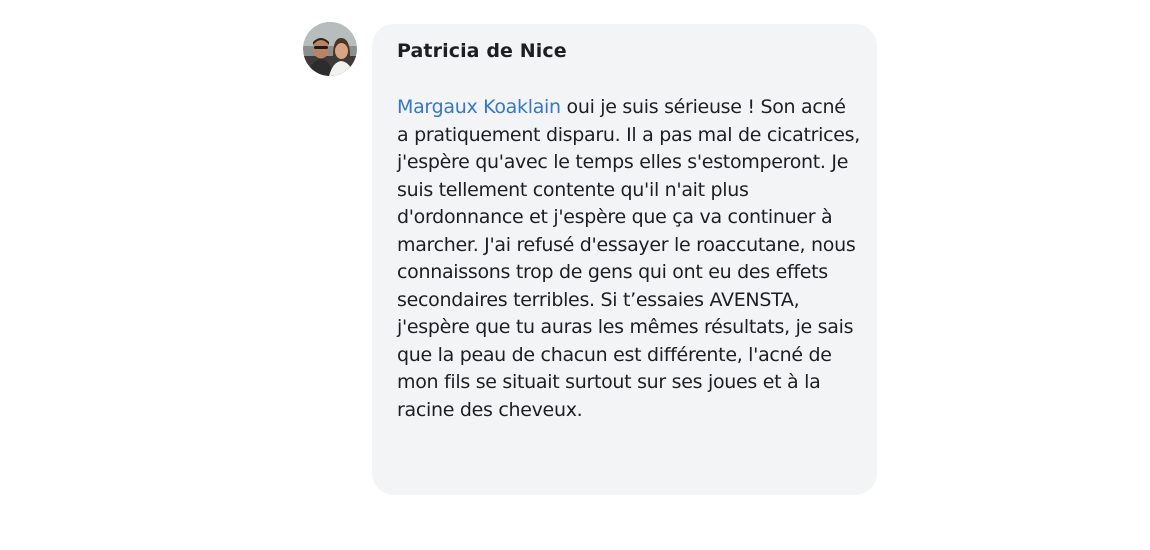 The height and width of the screenshot is (550, 1150). I want to click on avatar, so click(330, 49).